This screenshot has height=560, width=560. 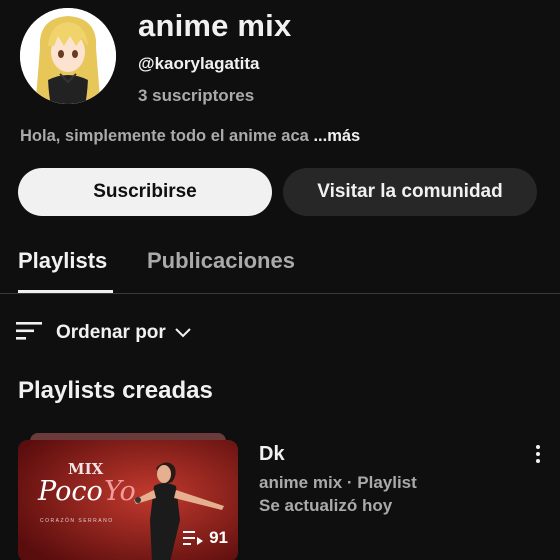 What do you see at coordinates (221, 261) in the screenshot?
I see `tab-publicaciones: Publicaciones` at bounding box center [221, 261].